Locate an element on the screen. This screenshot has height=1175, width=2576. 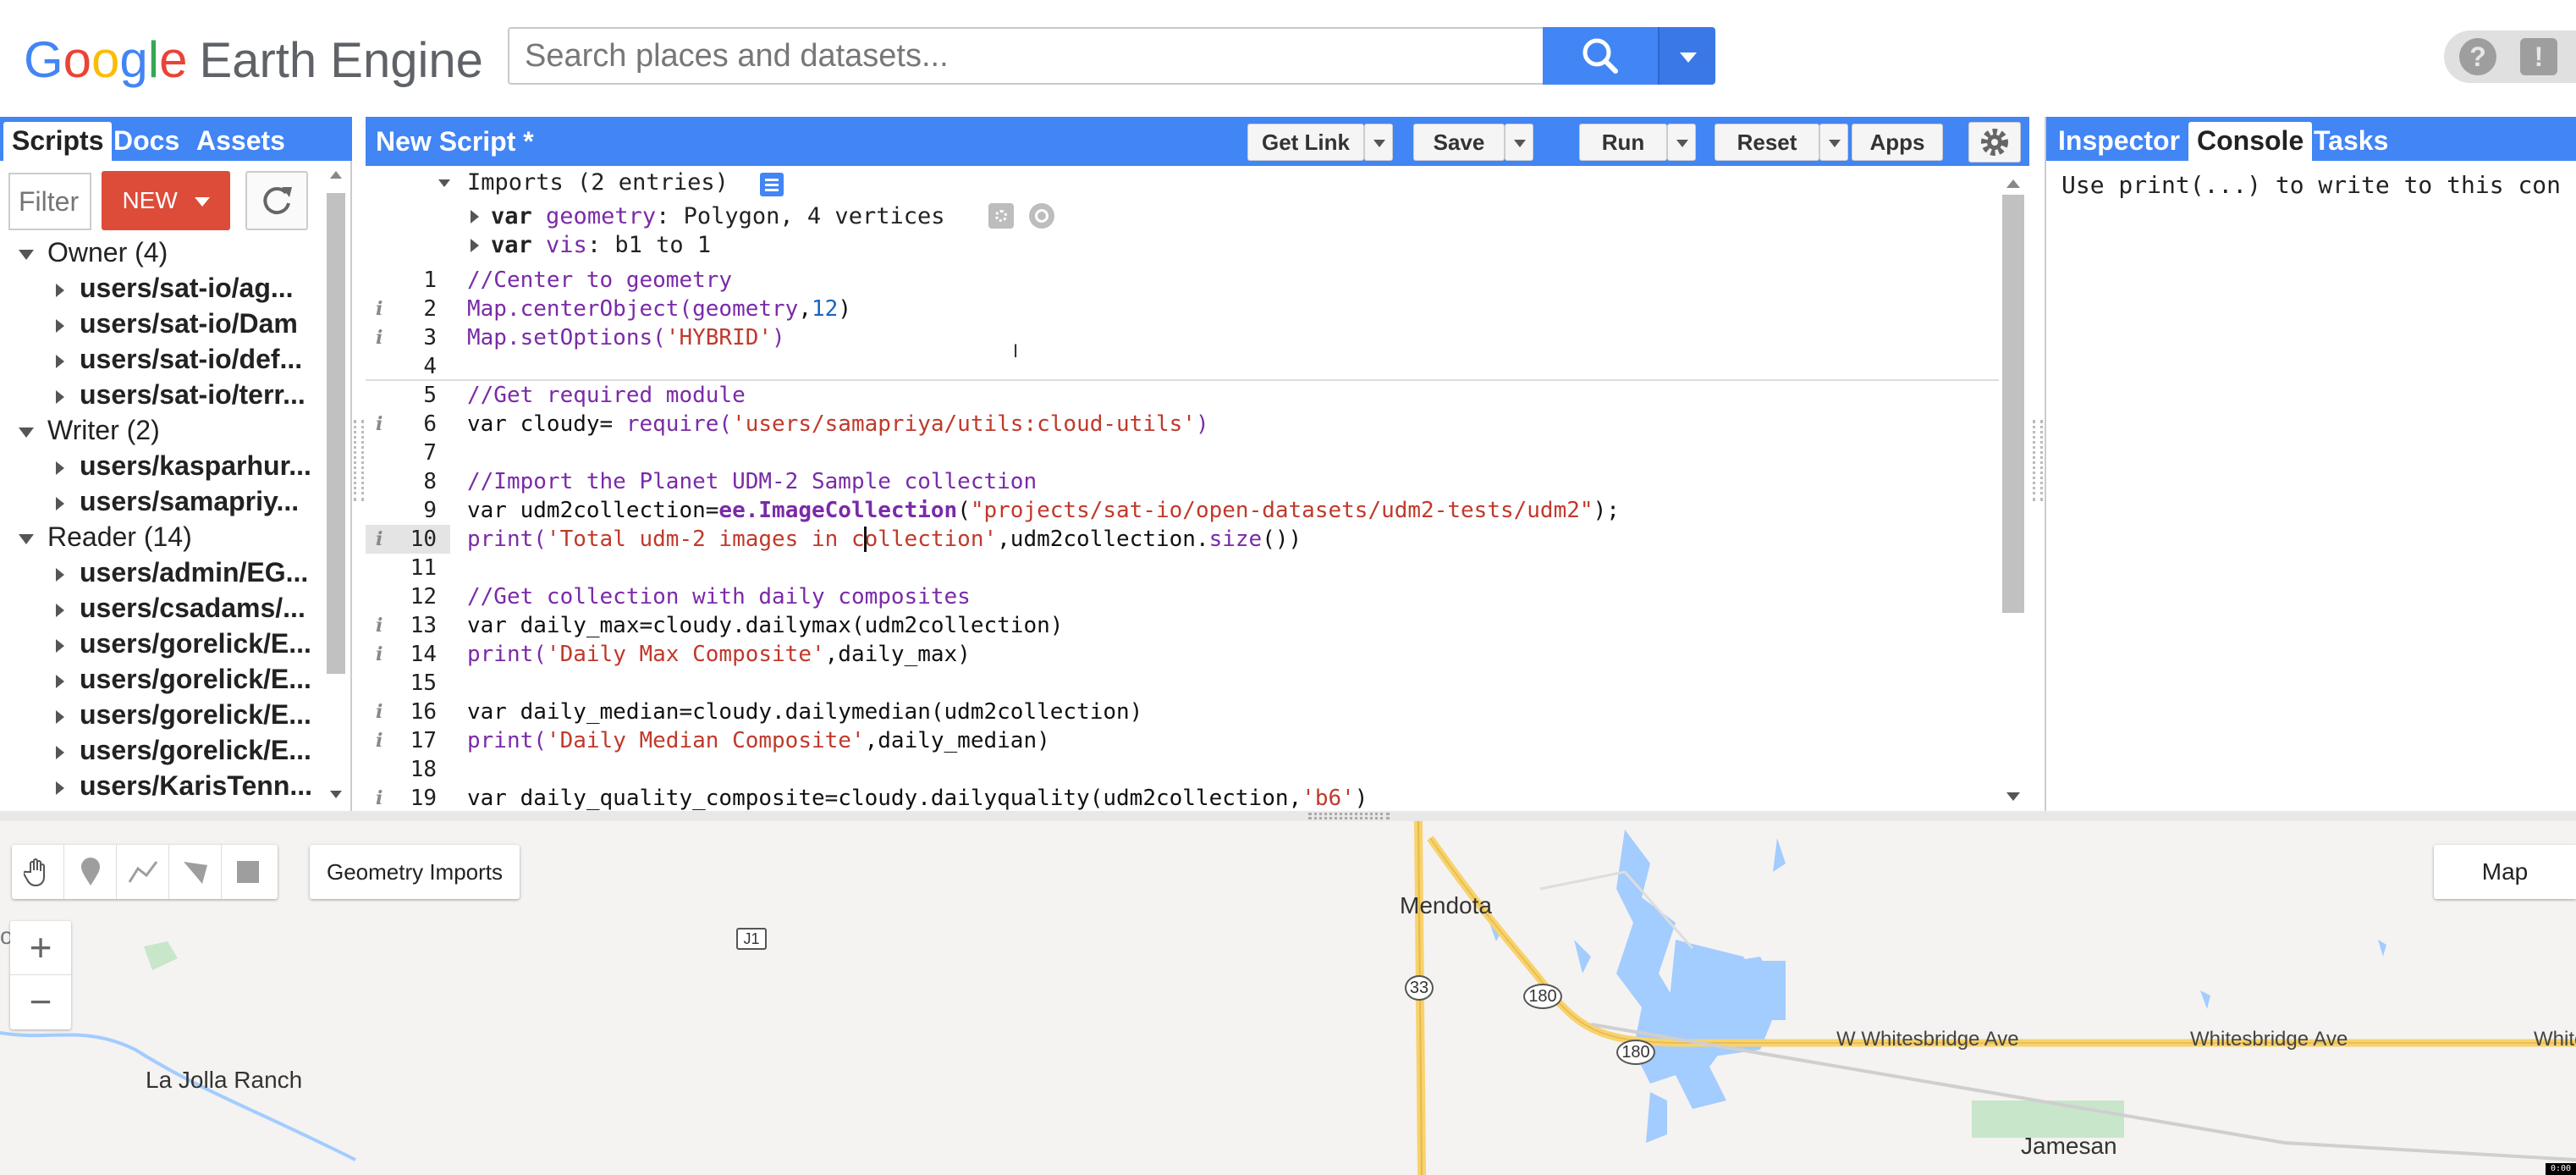
draw-rectangle-tool is located at coordinates (248, 872).